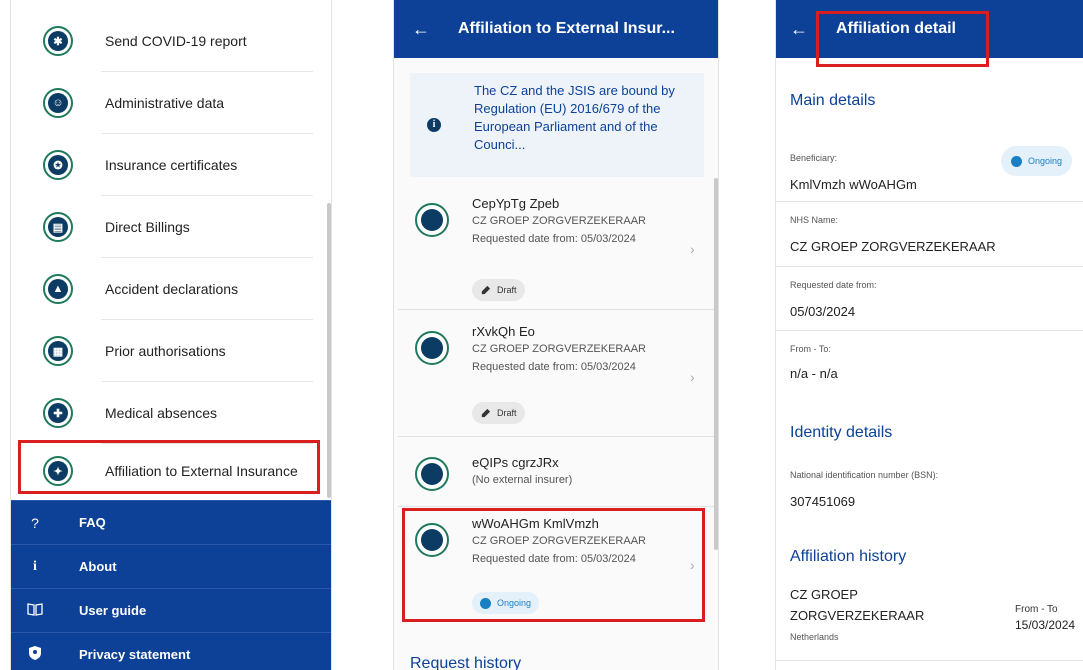 Image resolution: width=1083 pixels, height=670 pixels. I want to click on menu-item-accident-declarations: ▲ Accident declarations, so click(171, 289).